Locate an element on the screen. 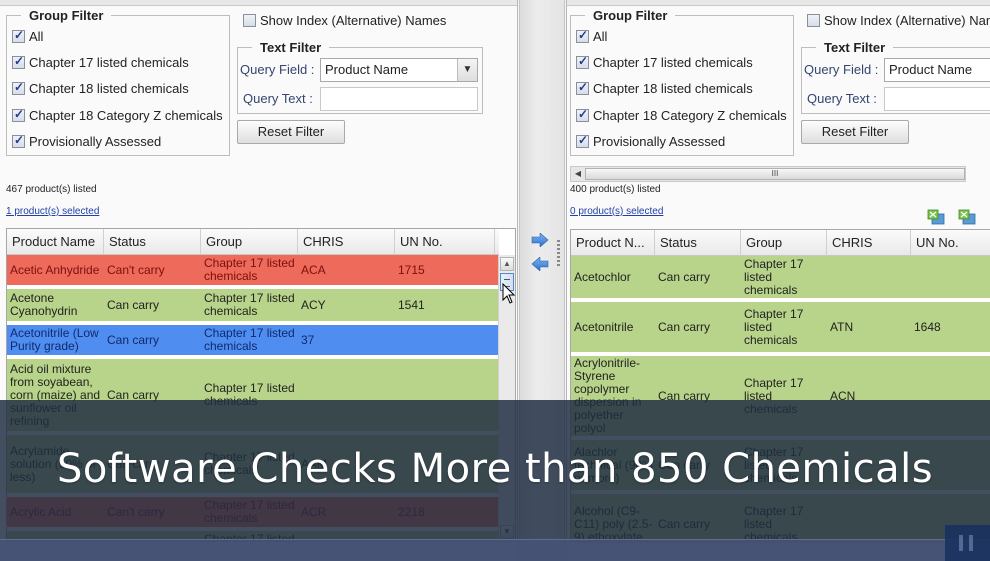  products-listed-count: 400 product(s) listed is located at coordinates (615, 189).